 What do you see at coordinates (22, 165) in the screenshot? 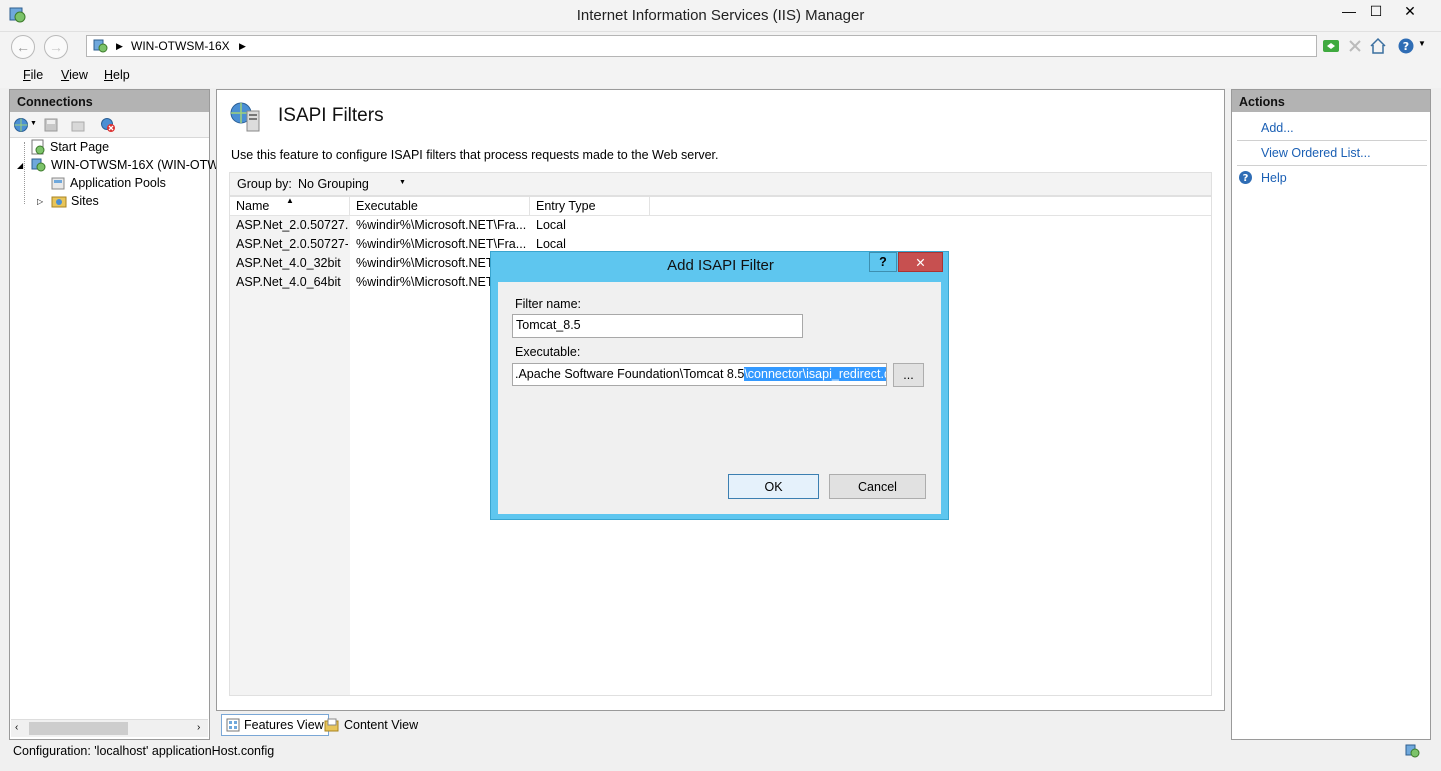
I see `collapse-arrow-icon: ◢` at bounding box center [22, 165].